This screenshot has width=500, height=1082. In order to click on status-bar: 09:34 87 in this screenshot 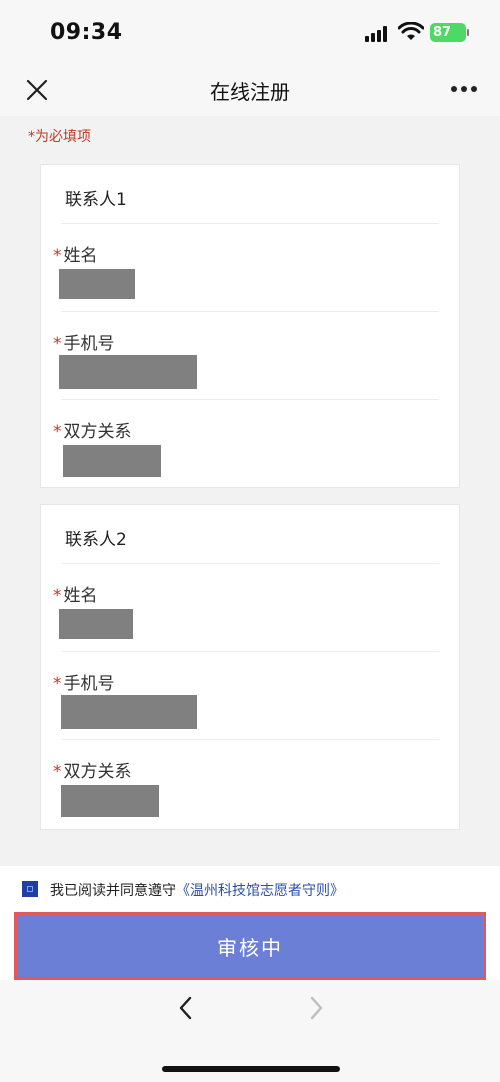, I will do `click(250, 32)`.